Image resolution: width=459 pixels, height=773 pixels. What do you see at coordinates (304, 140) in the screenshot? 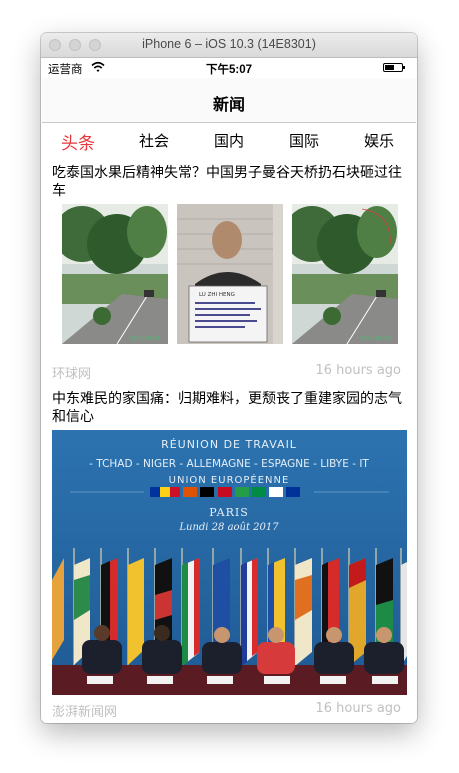
I see `tab-international: 国际` at bounding box center [304, 140].